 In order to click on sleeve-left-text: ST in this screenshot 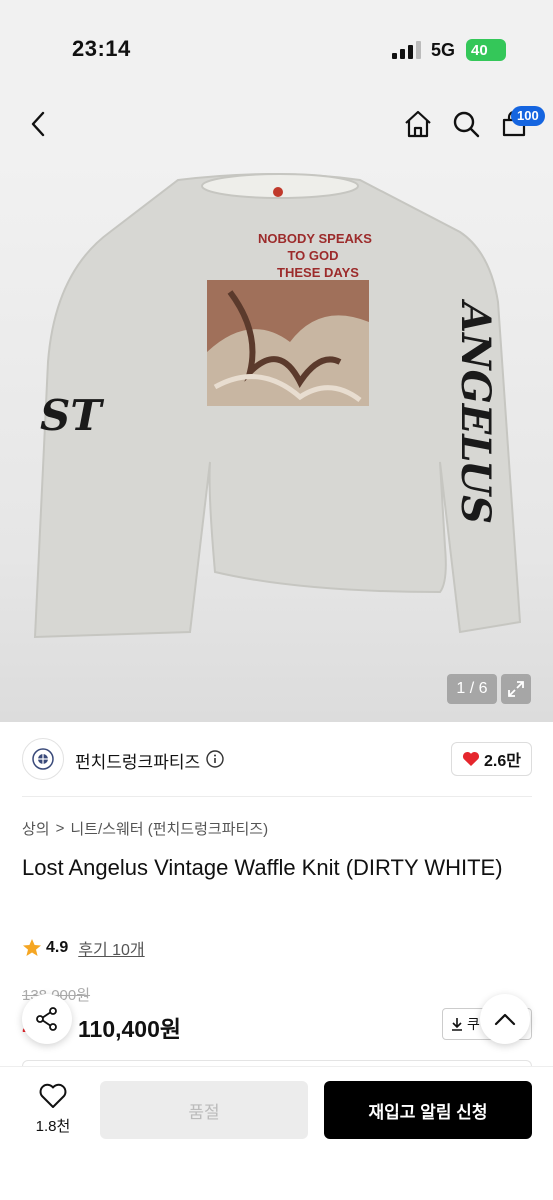, I will do `click(72, 415)`.